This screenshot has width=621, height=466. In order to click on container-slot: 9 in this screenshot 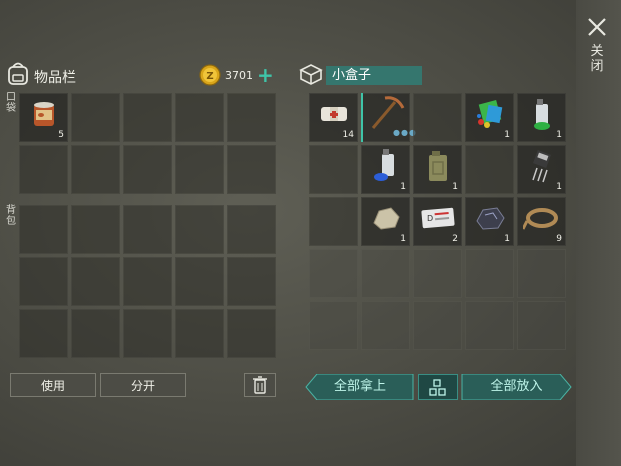, I will do `click(541, 221)`.